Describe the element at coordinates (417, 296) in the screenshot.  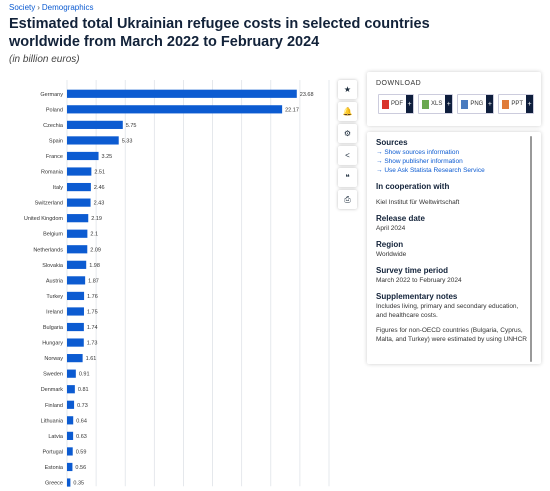
I see `notes-heading: Supplementary notes` at that location.